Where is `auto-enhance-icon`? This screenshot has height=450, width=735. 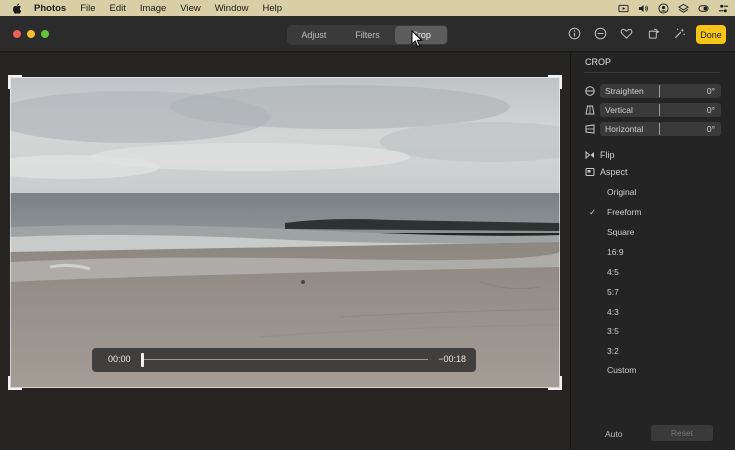 auto-enhance-icon is located at coordinates (679, 33).